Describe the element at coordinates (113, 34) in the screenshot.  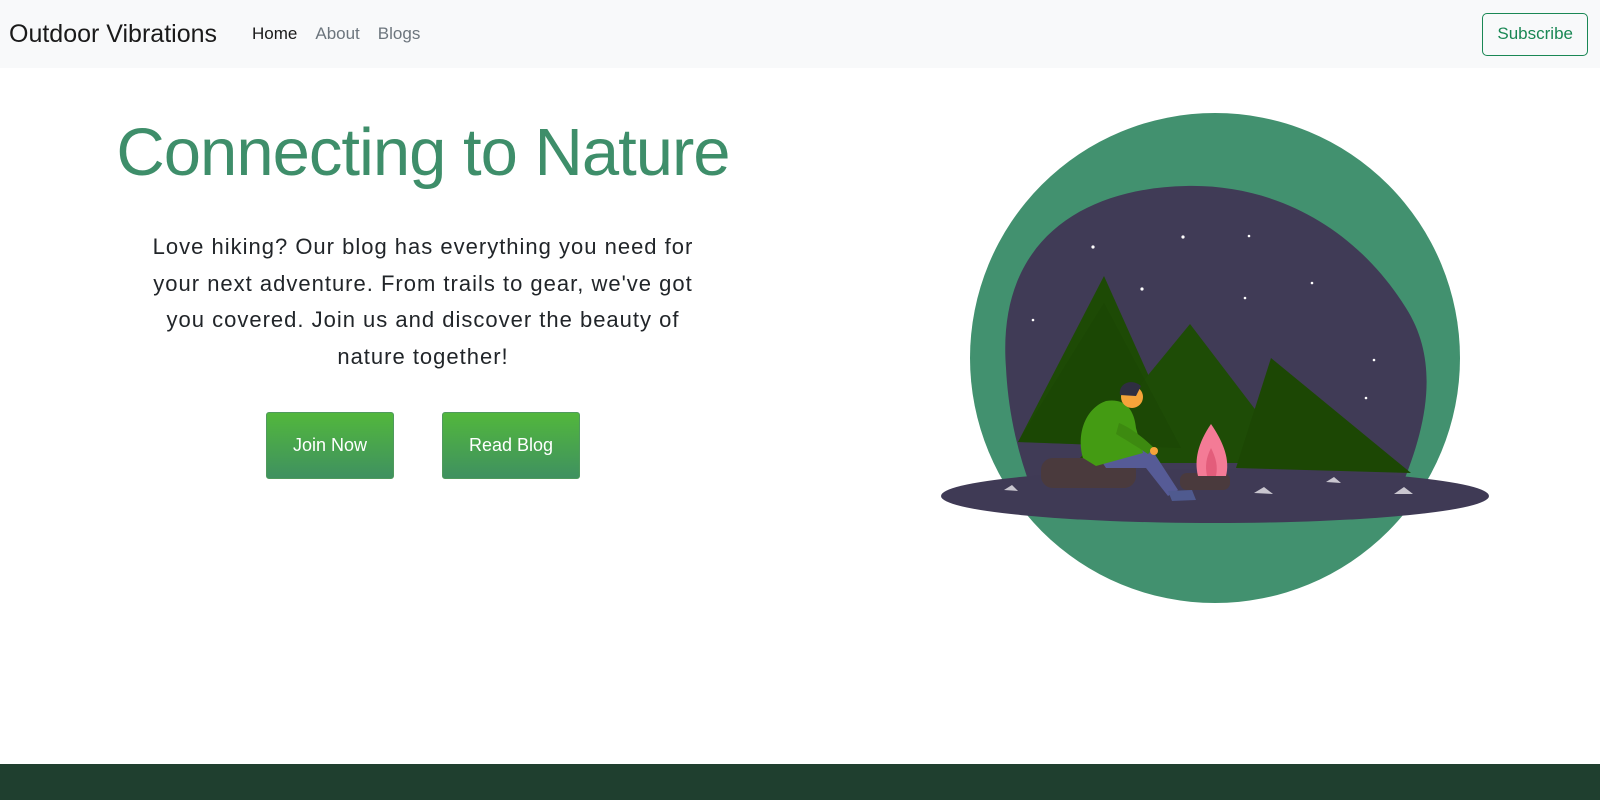
I see `brand-logo-text: Outdoor Vibrations` at that location.